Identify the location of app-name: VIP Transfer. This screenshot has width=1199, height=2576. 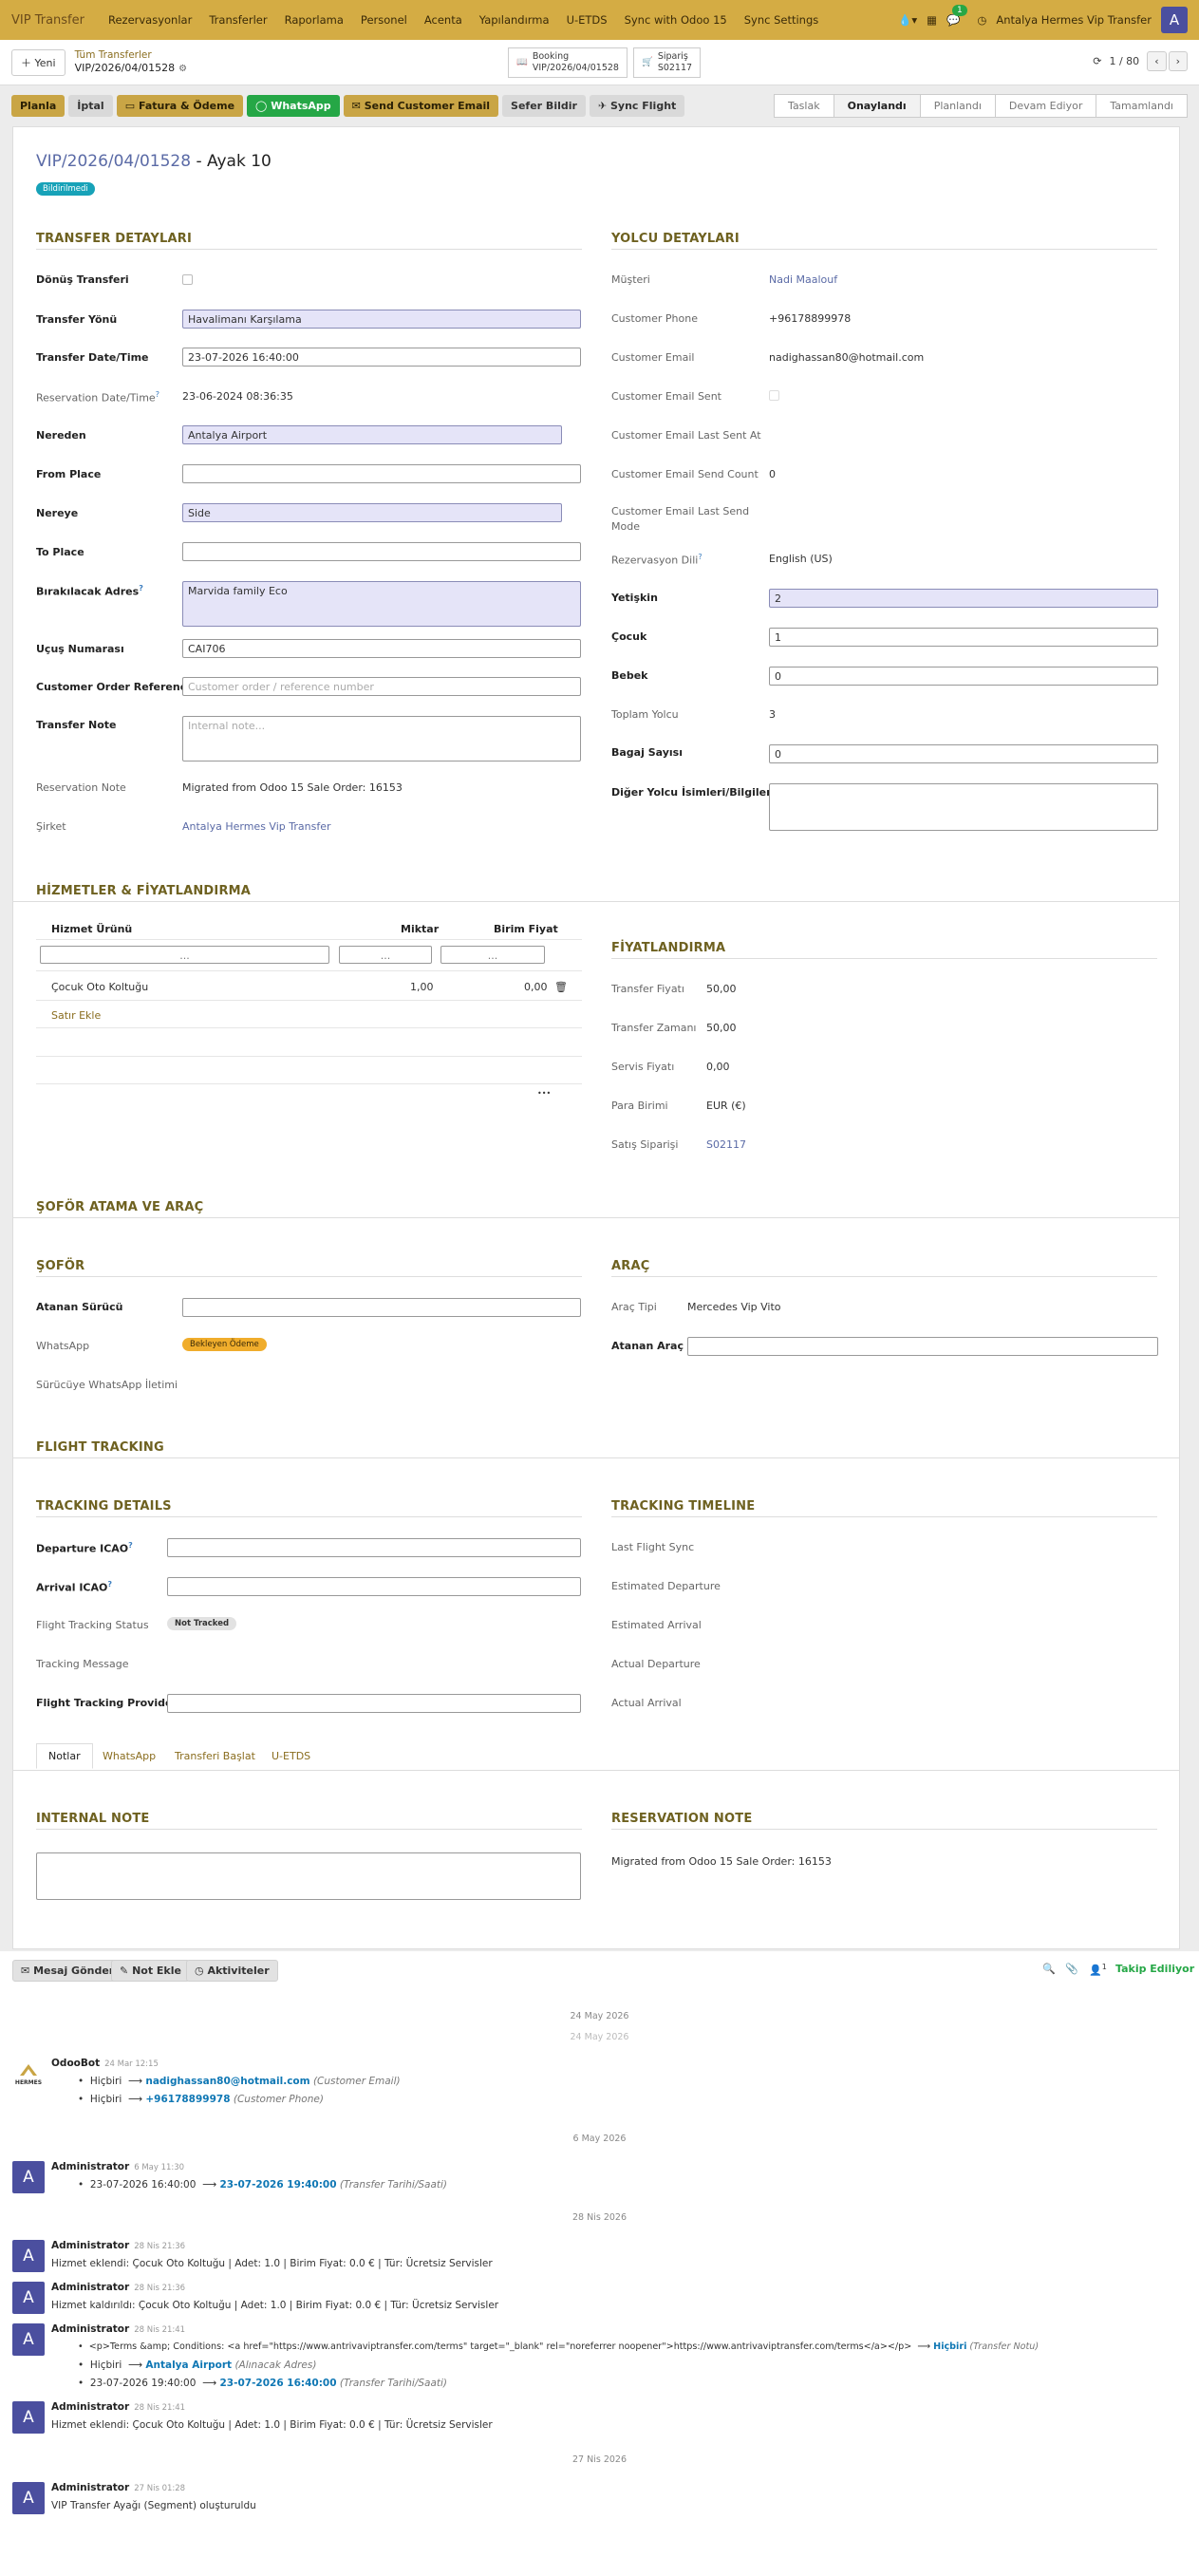
(47, 20).